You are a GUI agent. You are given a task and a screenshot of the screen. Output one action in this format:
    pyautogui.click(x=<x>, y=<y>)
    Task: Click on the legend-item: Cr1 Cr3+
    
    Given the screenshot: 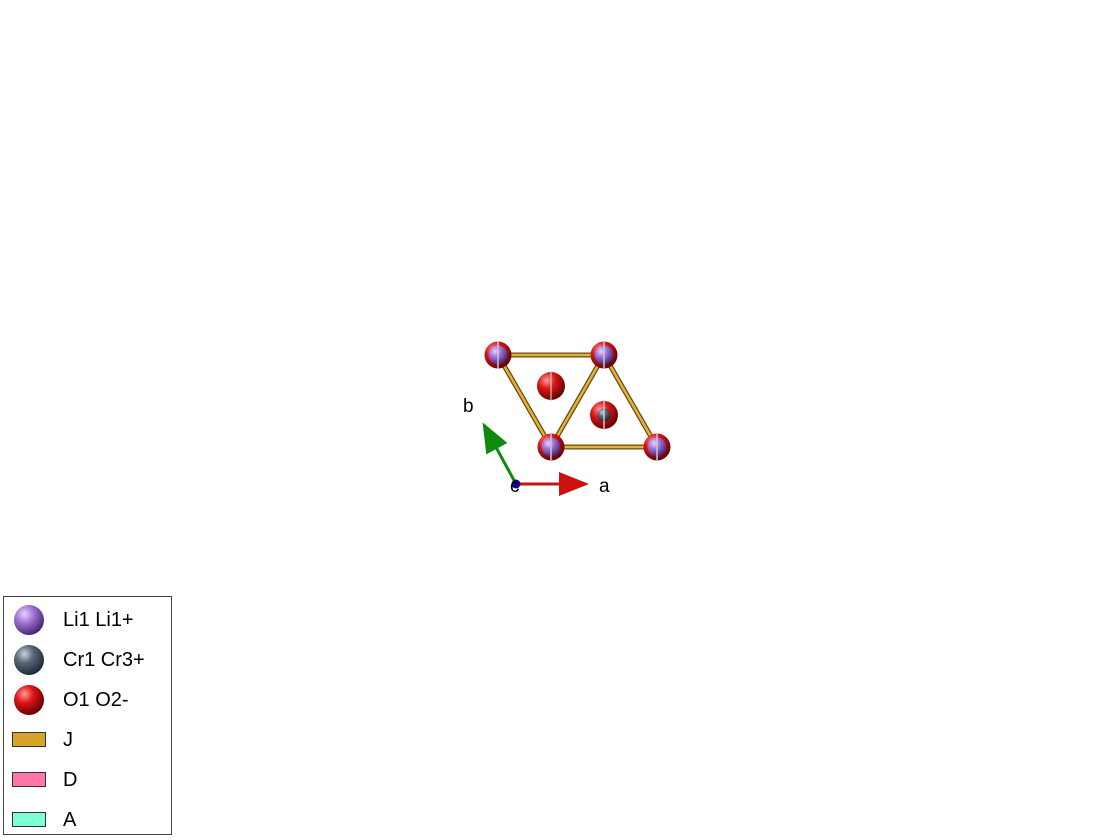 What is the action you would take?
    pyautogui.click(x=87, y=659)
    